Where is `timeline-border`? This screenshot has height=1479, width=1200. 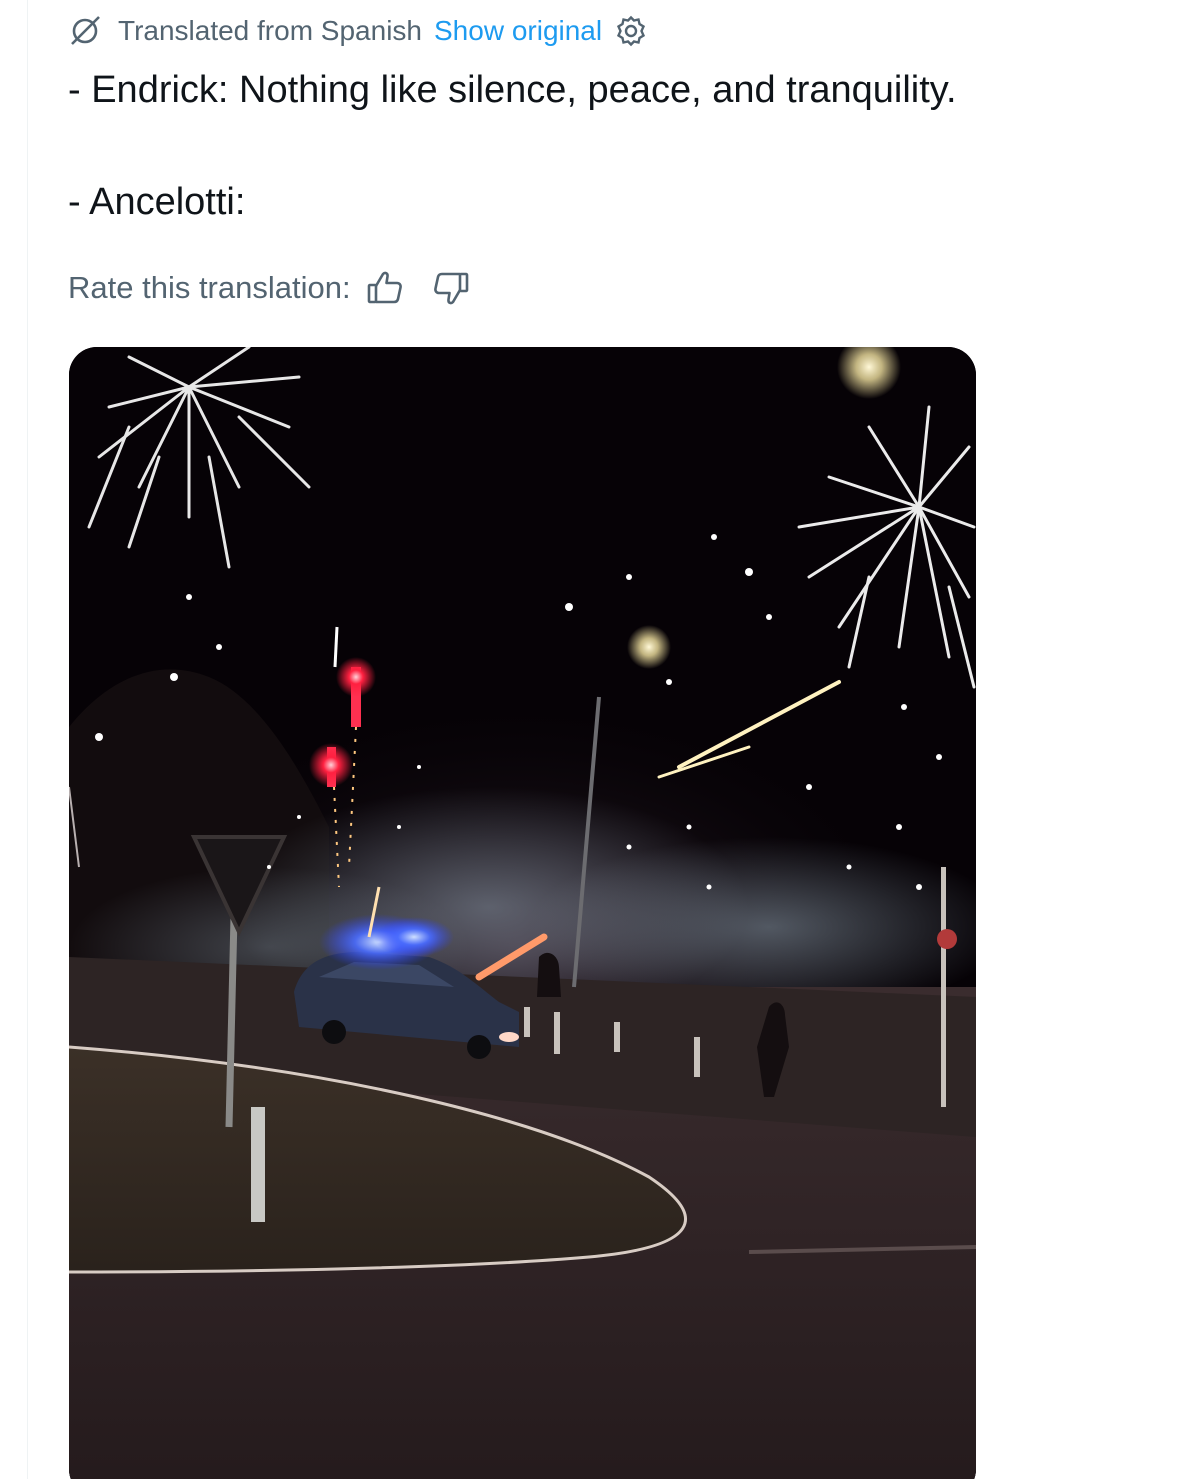
timeline-border is located at coordinates (27, 739).